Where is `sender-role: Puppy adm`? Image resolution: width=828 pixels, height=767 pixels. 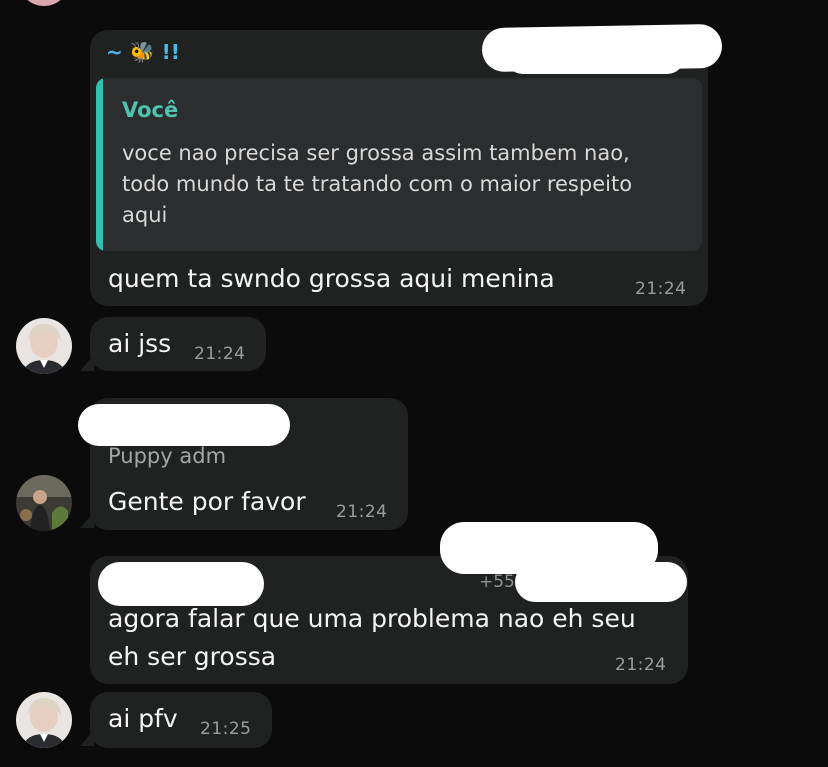
sender-role: Puppy adm is located at coordinates (167, 456).